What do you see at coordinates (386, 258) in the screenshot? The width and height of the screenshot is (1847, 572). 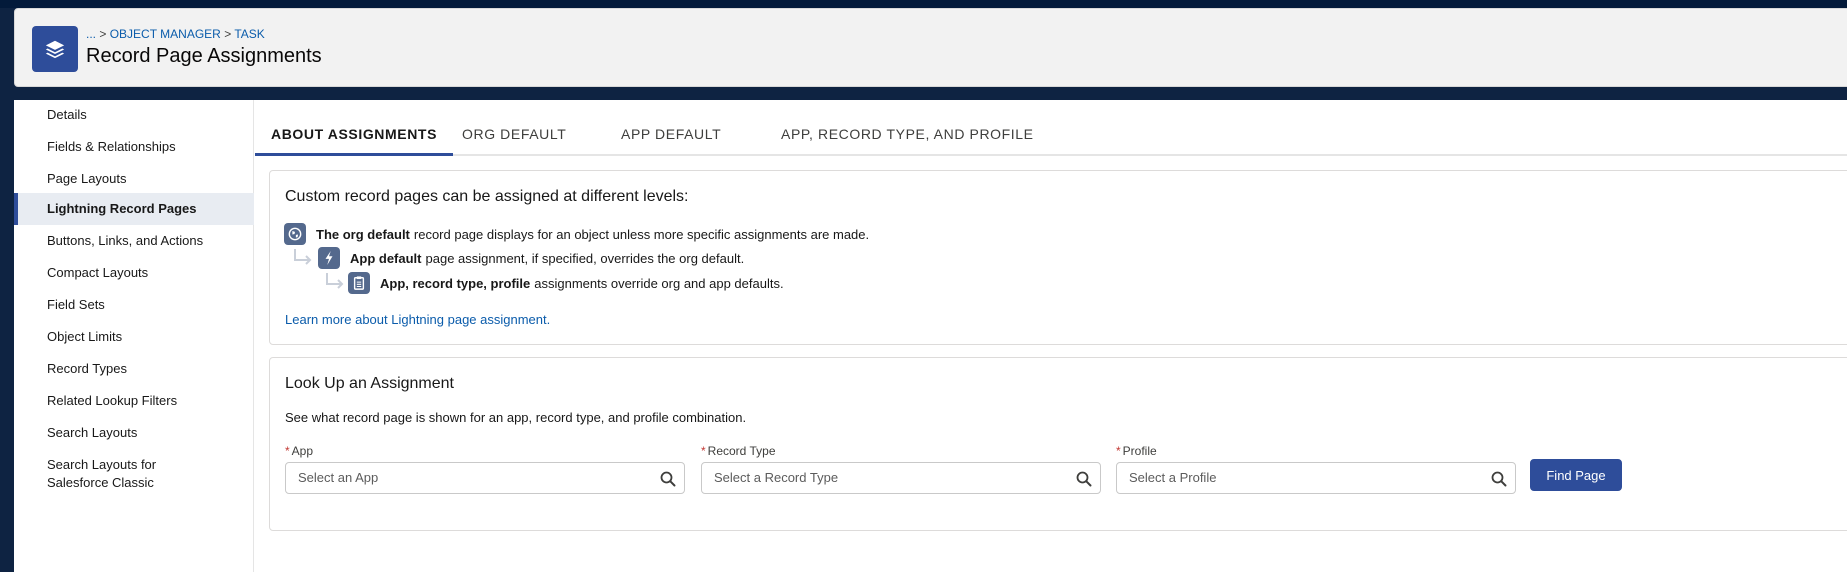 I see `level-app-default-bold: App default` at bounding box center [386, 258].